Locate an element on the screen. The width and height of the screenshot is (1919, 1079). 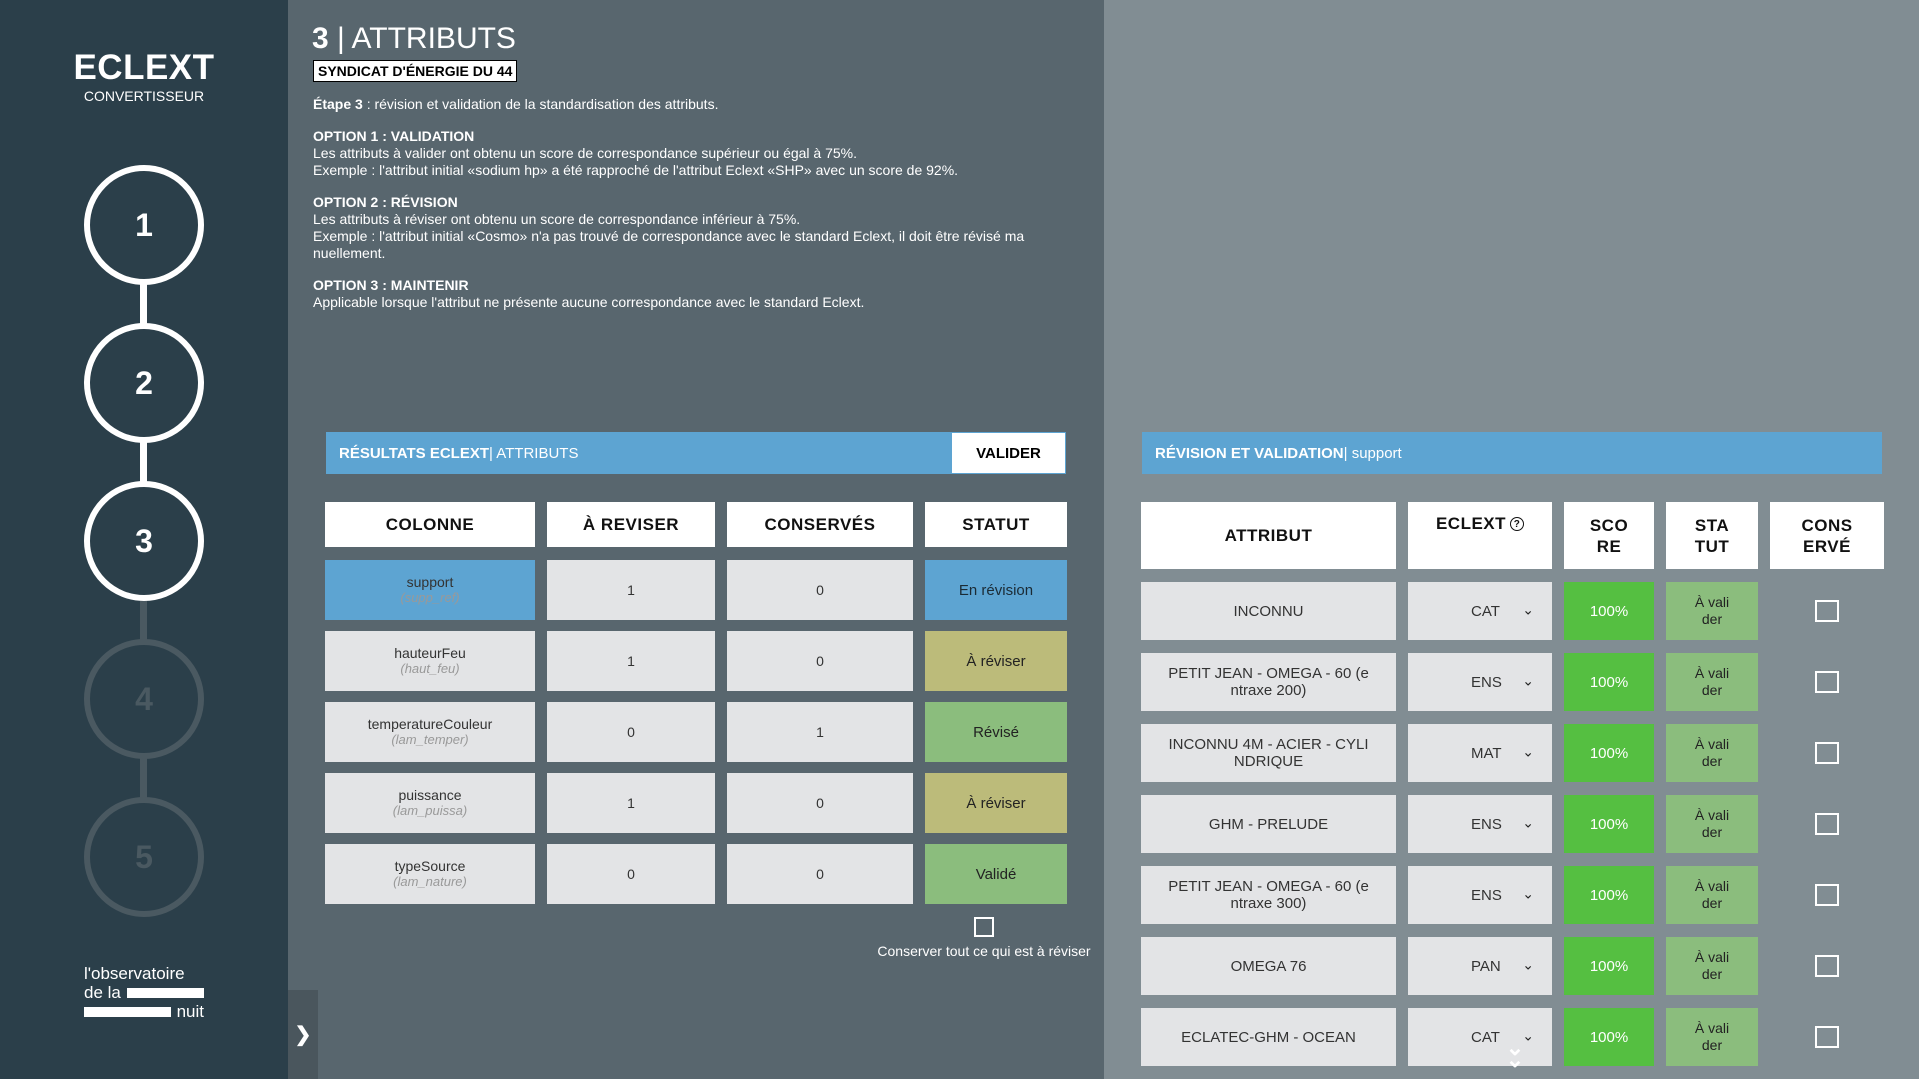
column-name: support is located at coordinates (430, 582).